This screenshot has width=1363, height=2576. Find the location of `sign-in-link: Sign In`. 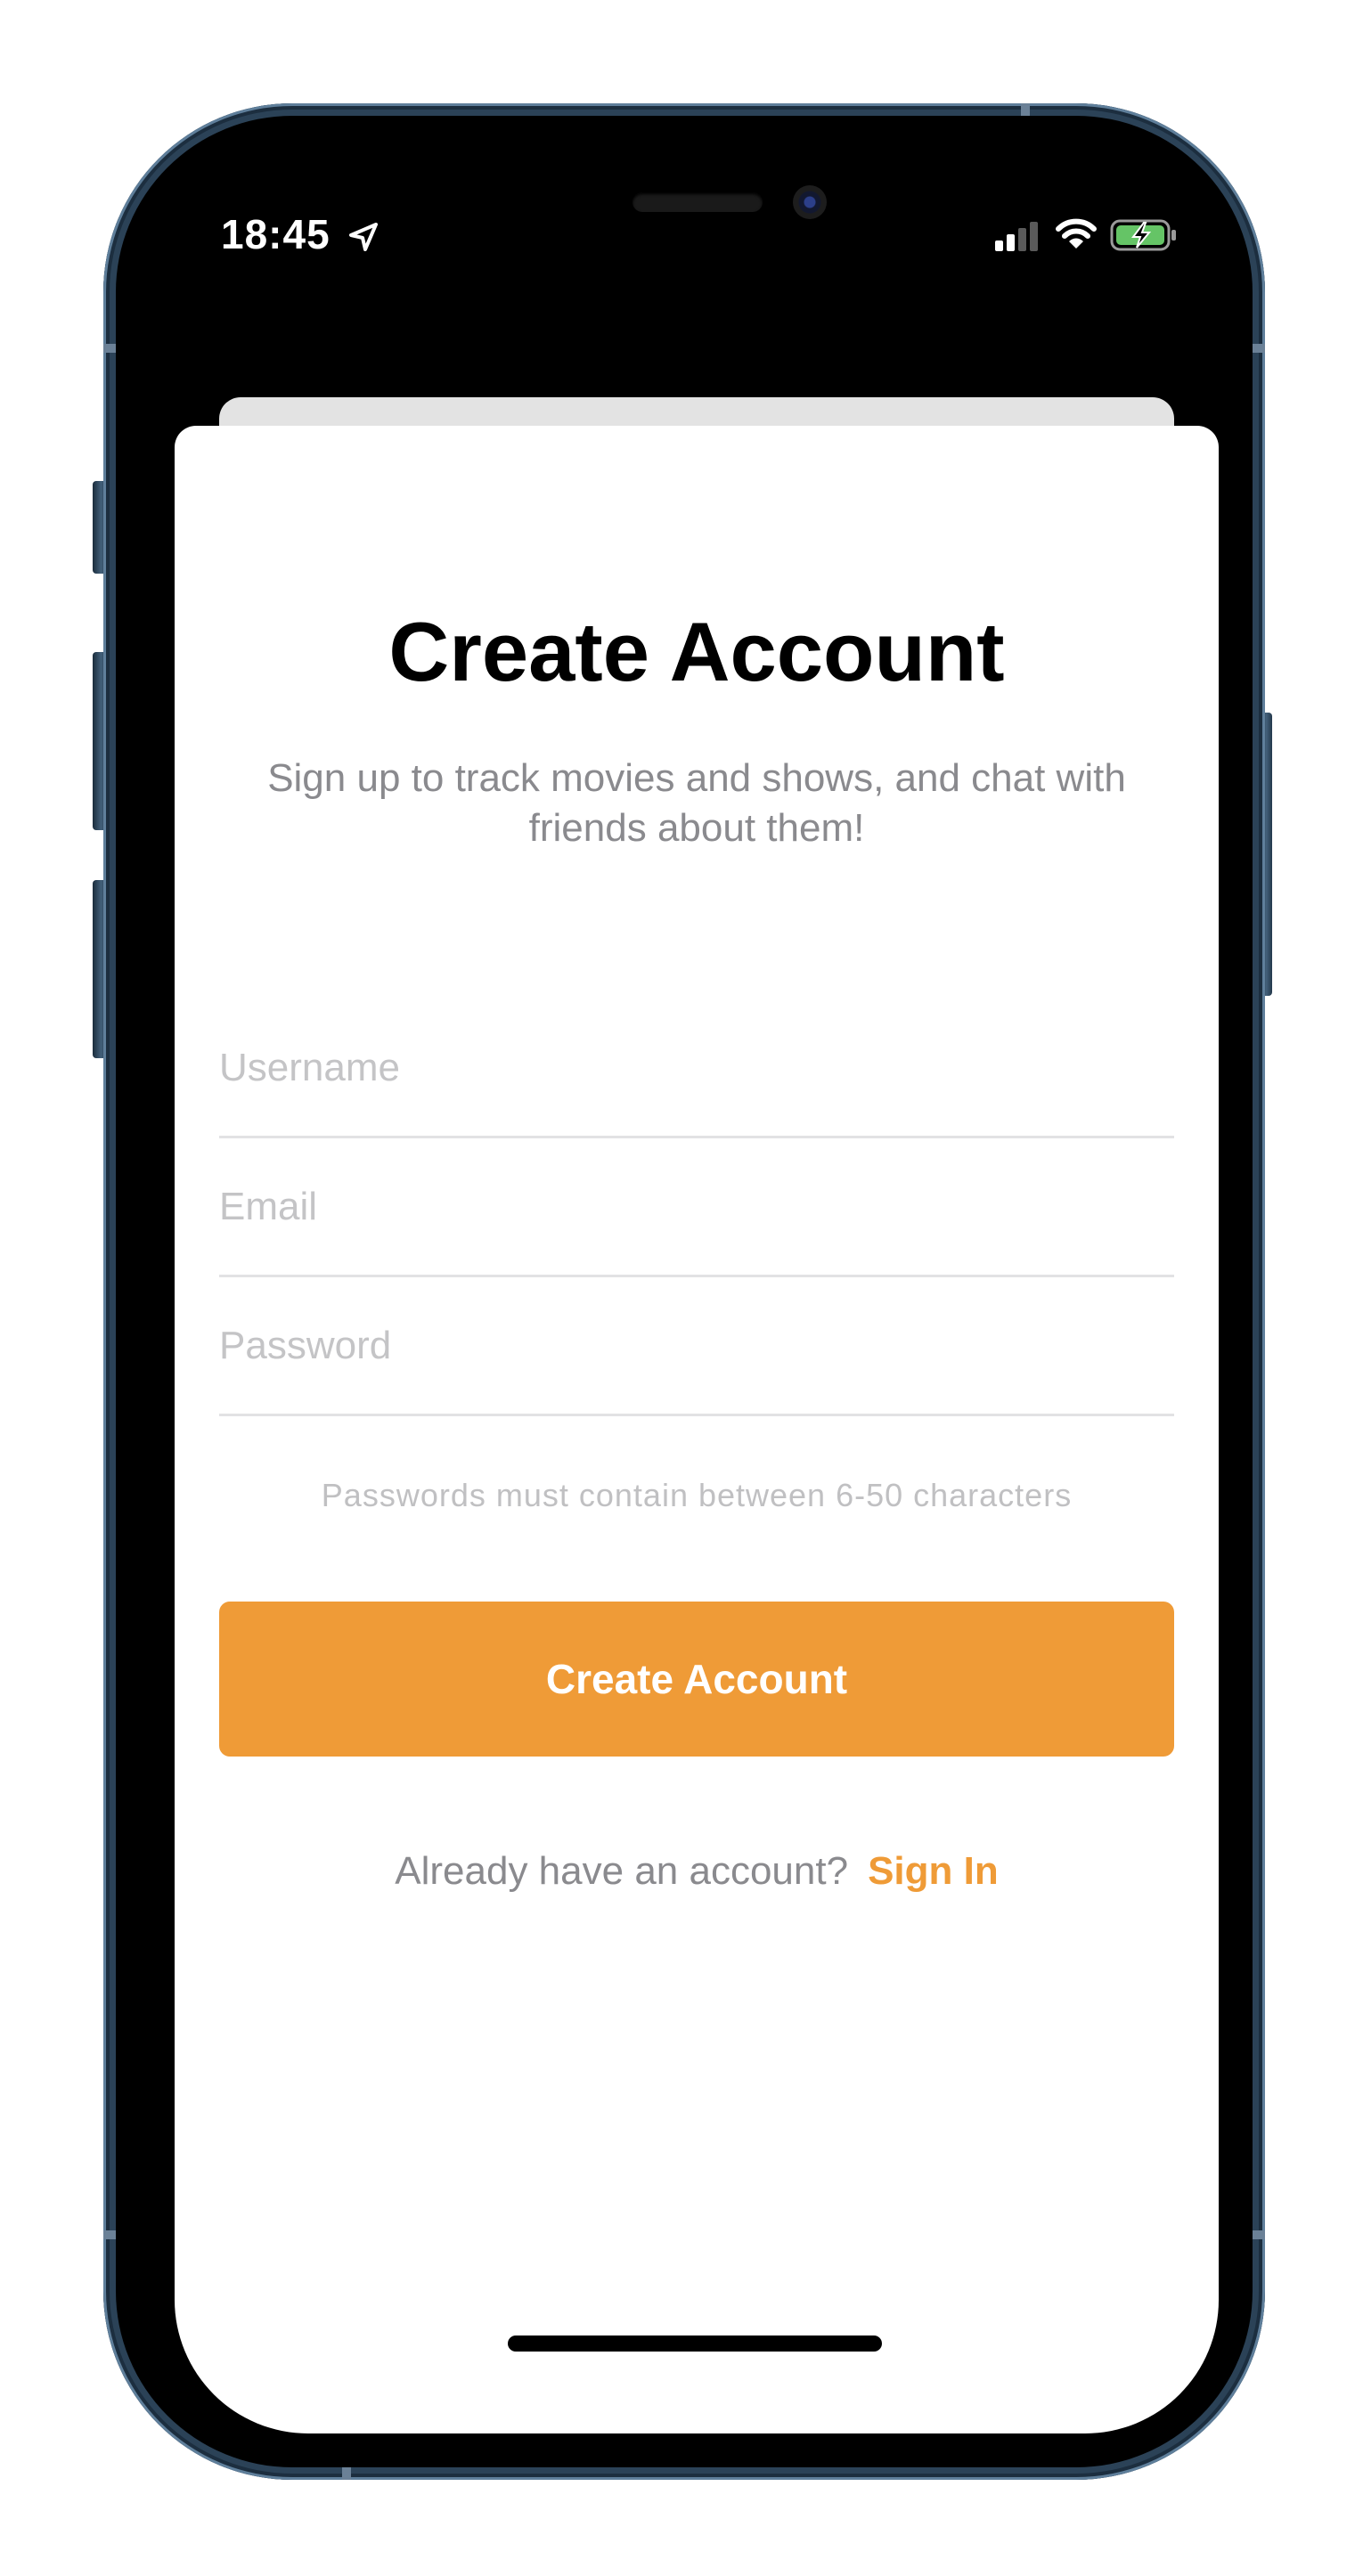

sign-in-link: Sign In is located at coordinates (933, 1871).